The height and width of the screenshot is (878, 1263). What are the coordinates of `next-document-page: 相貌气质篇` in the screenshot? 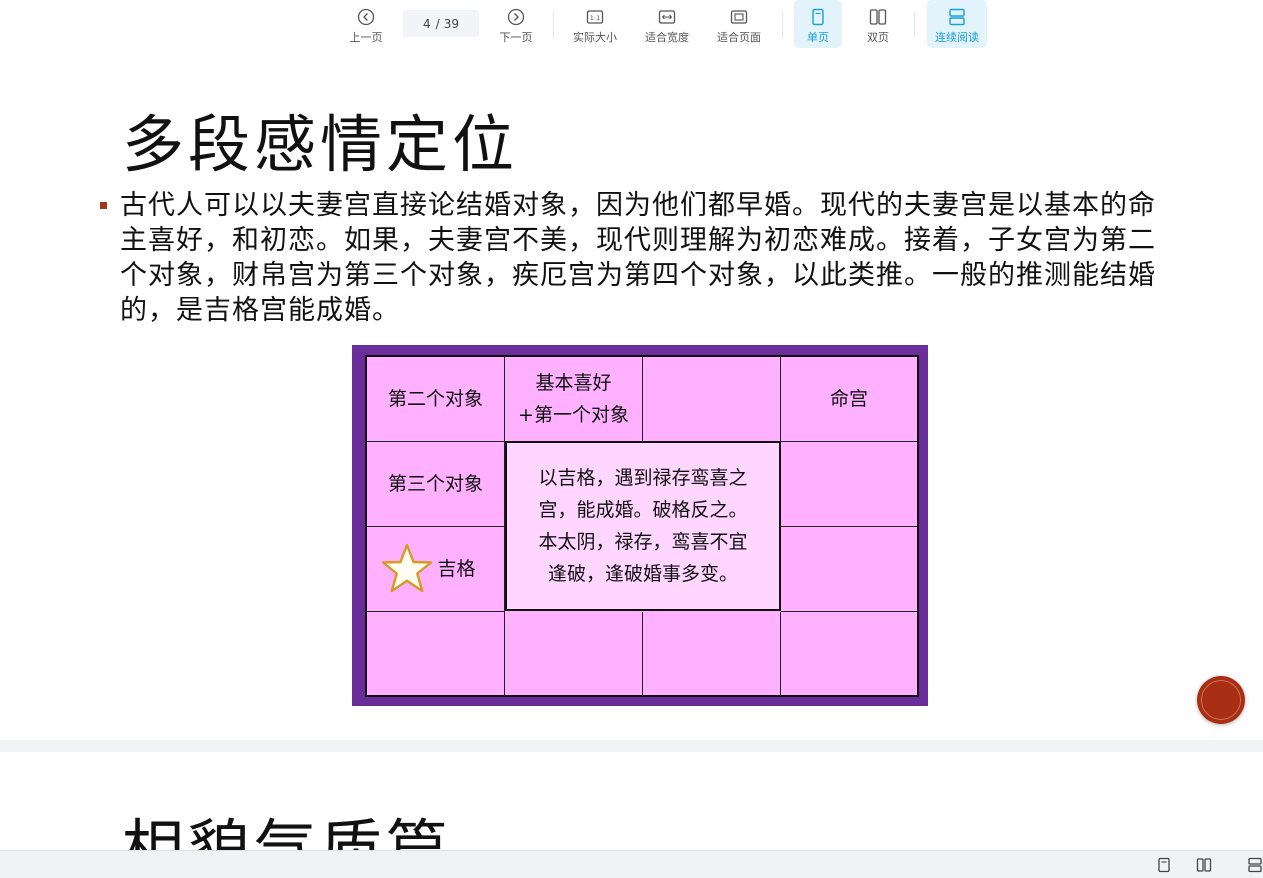 It's located at (631, 801).